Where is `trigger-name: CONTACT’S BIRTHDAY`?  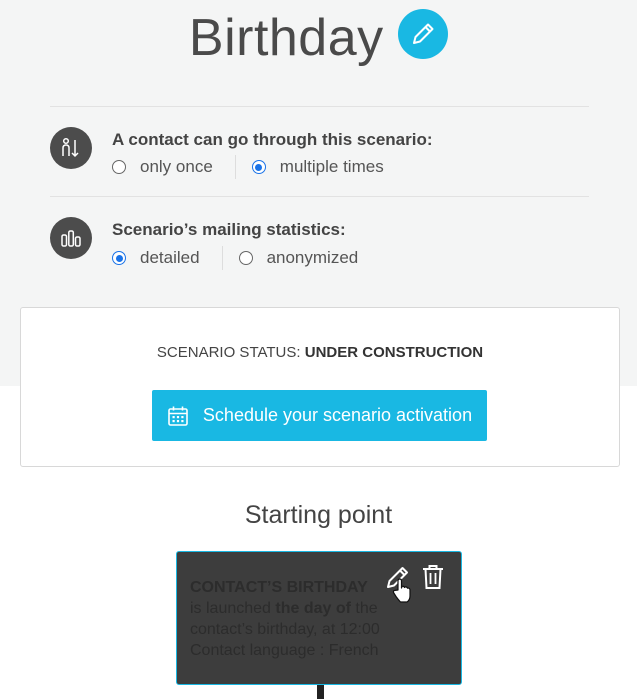
trigger-name: CONTACT’S BIRTHDAY is located at coordinates (279, 587).